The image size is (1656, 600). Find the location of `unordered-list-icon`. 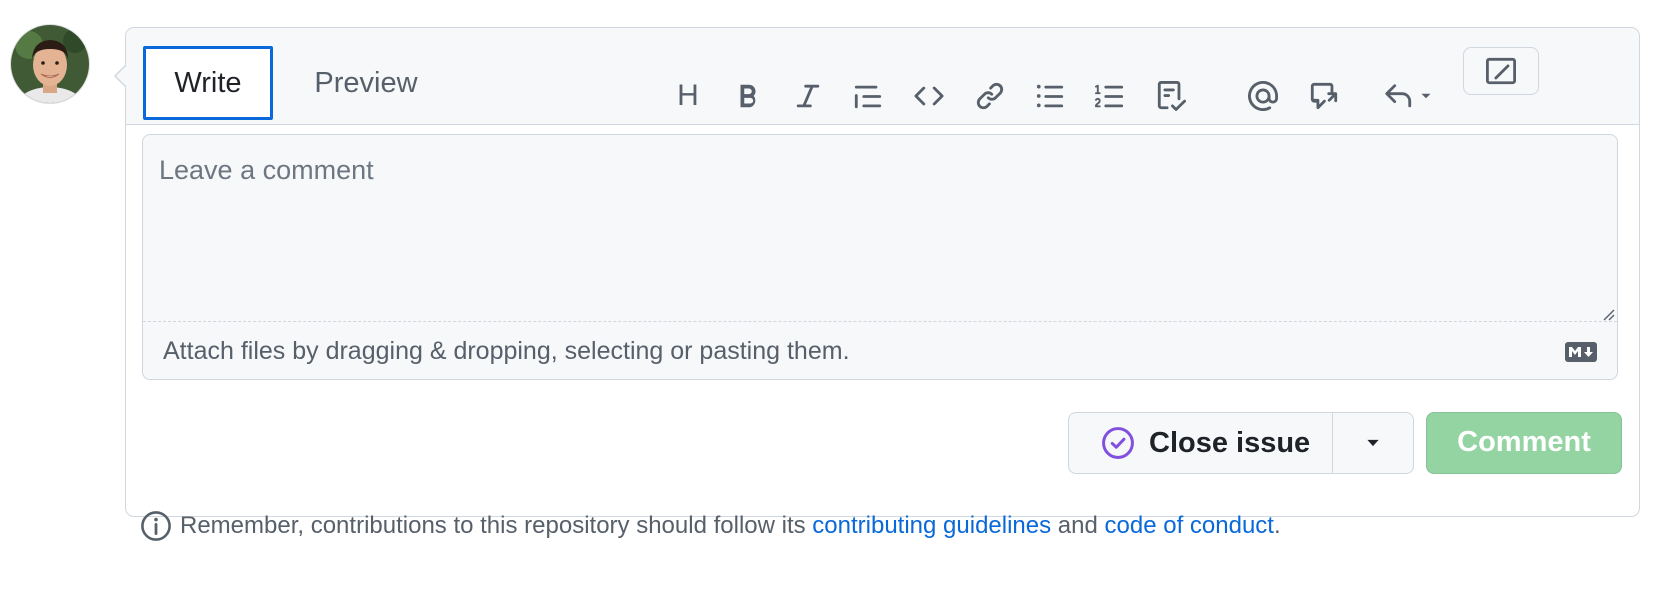

unordered-list-icon is located at coordinates (1050, 96).